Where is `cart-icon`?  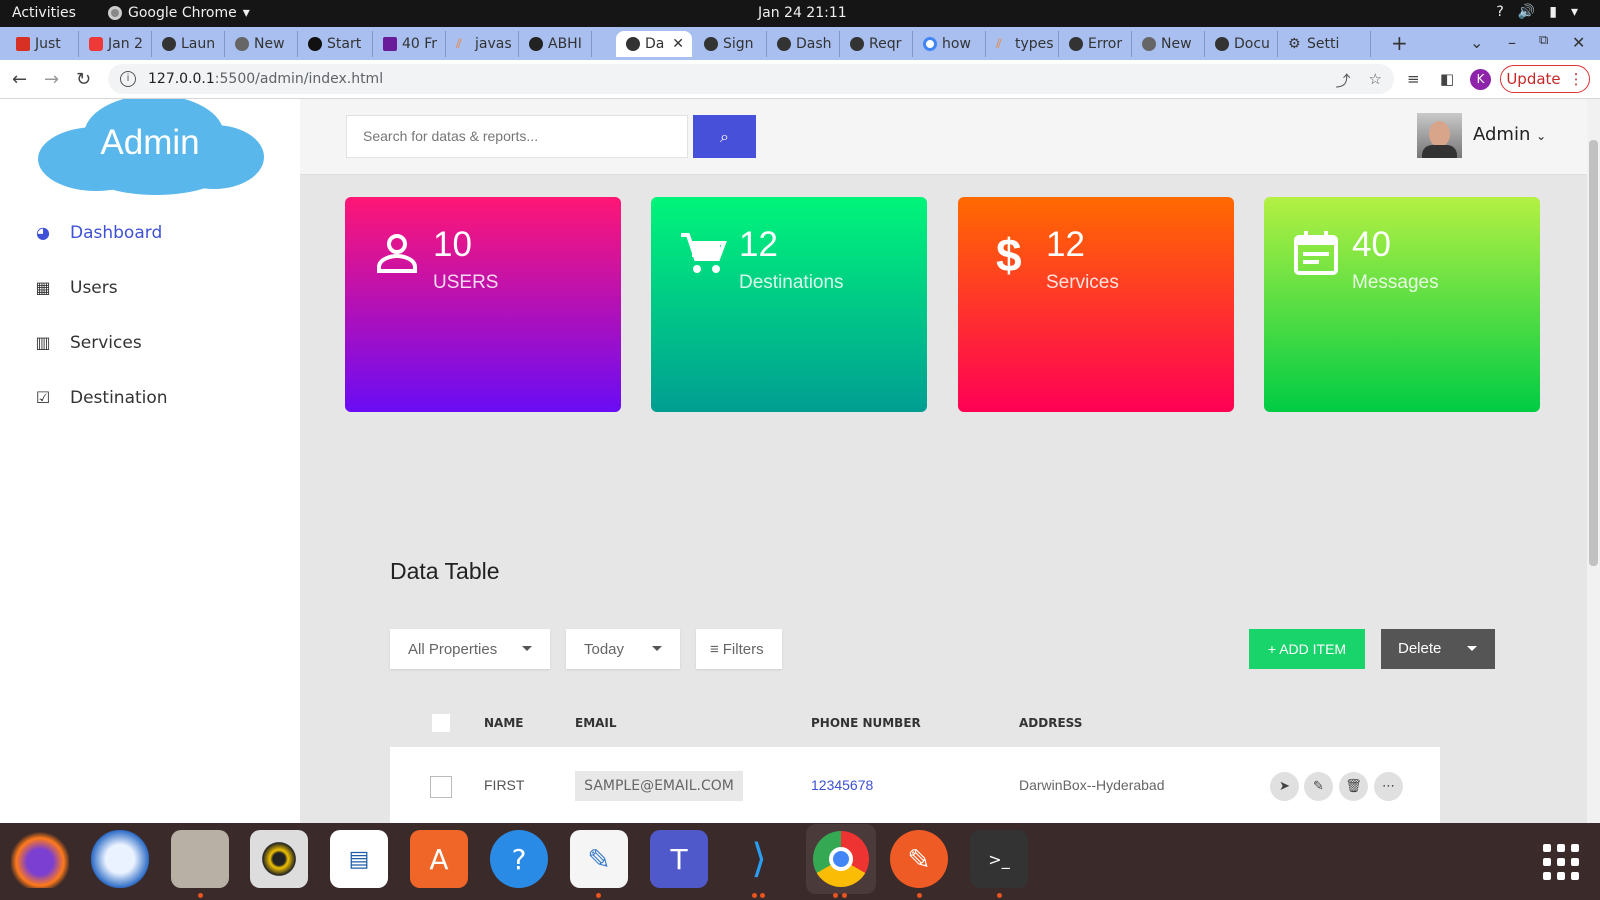
cart-icon is located at coordinates (704, 253).